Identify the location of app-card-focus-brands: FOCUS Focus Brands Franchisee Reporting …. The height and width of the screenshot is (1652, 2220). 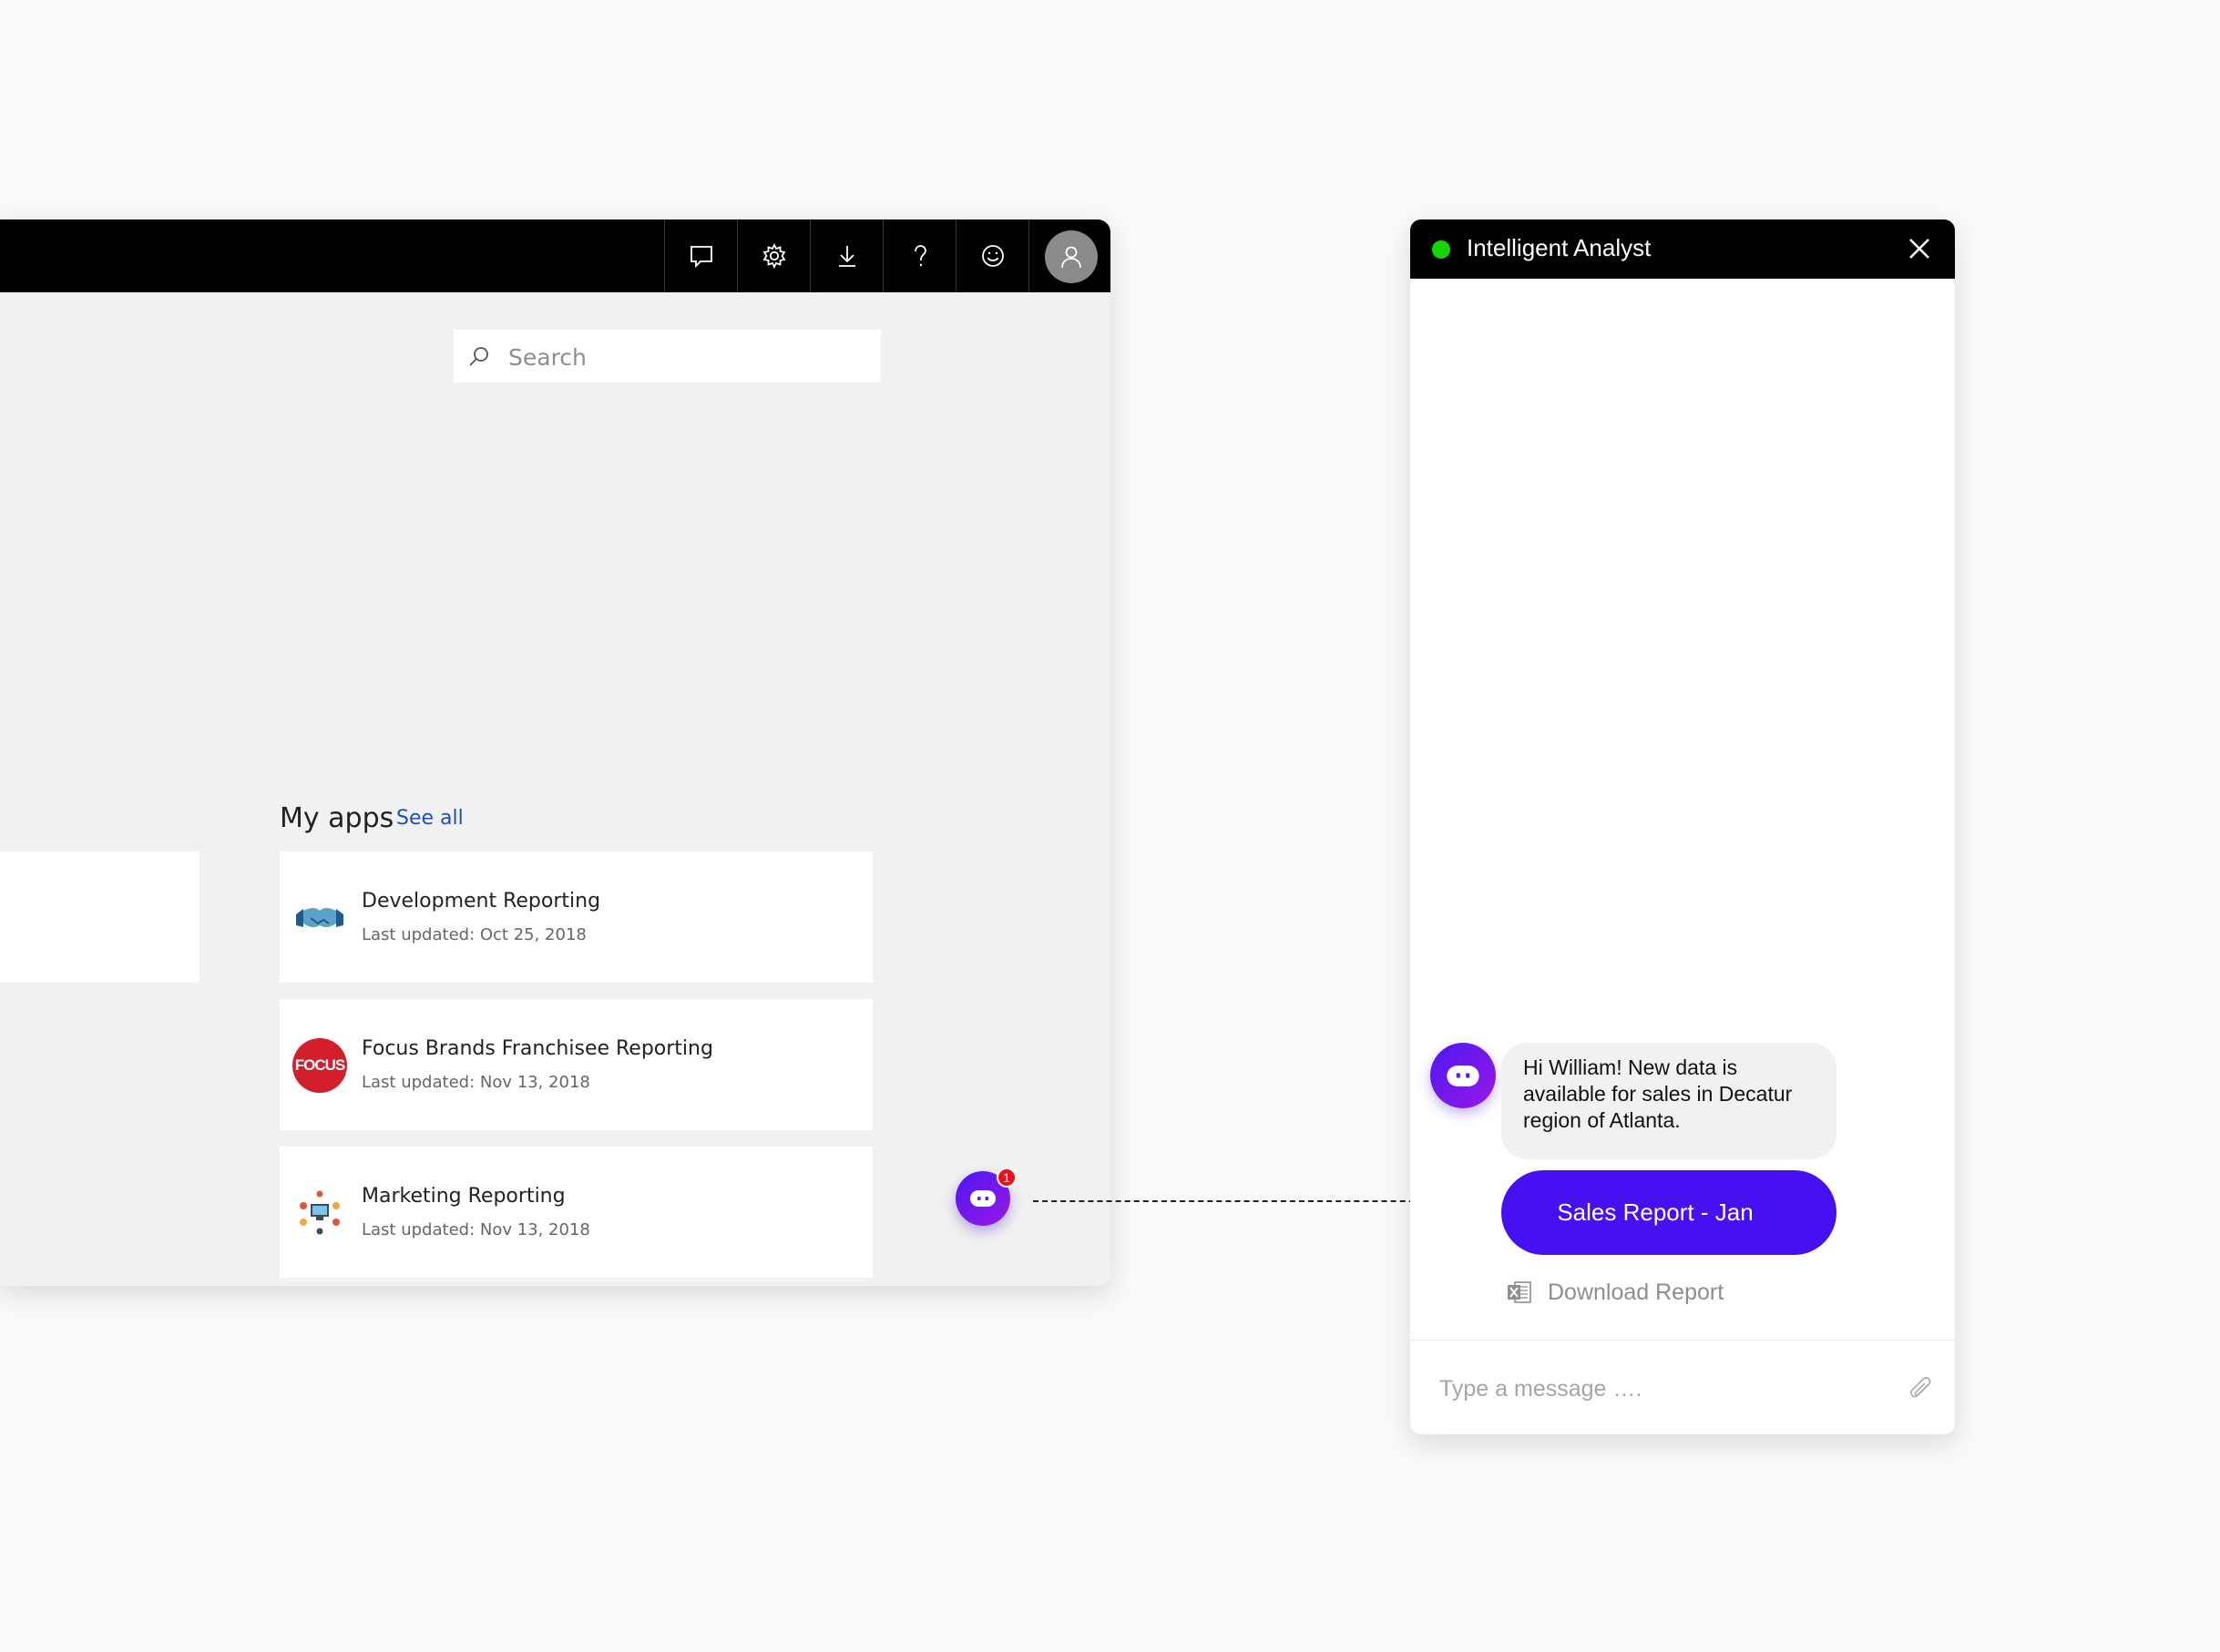
(576, 1064).